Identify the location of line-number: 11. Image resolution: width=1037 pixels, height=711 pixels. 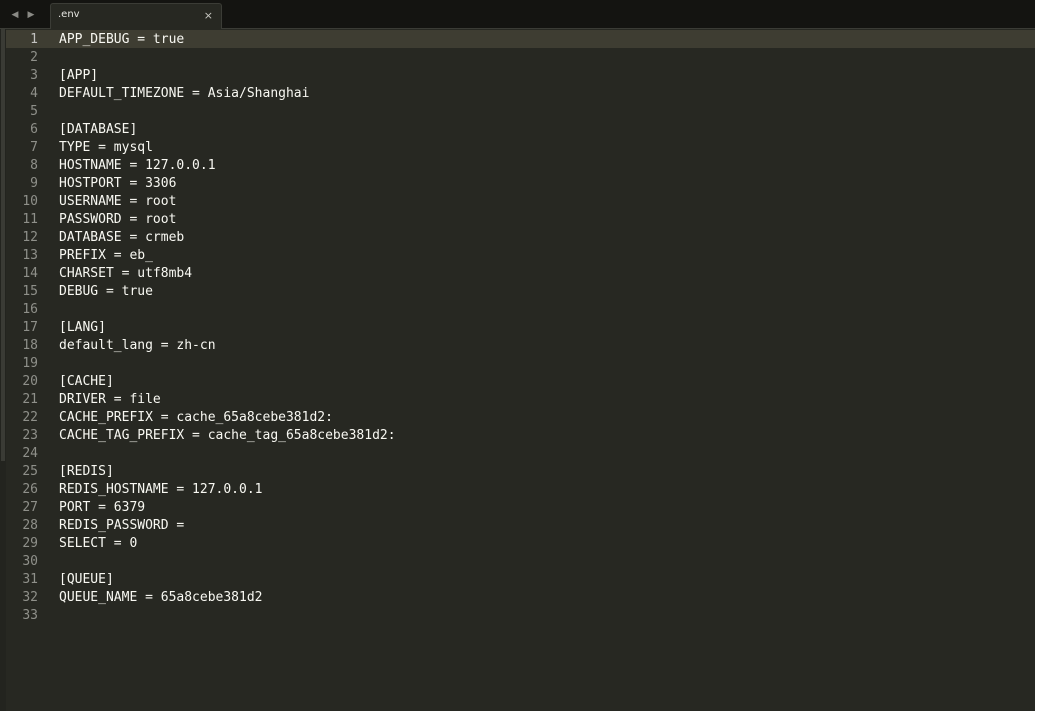
(30, 219).